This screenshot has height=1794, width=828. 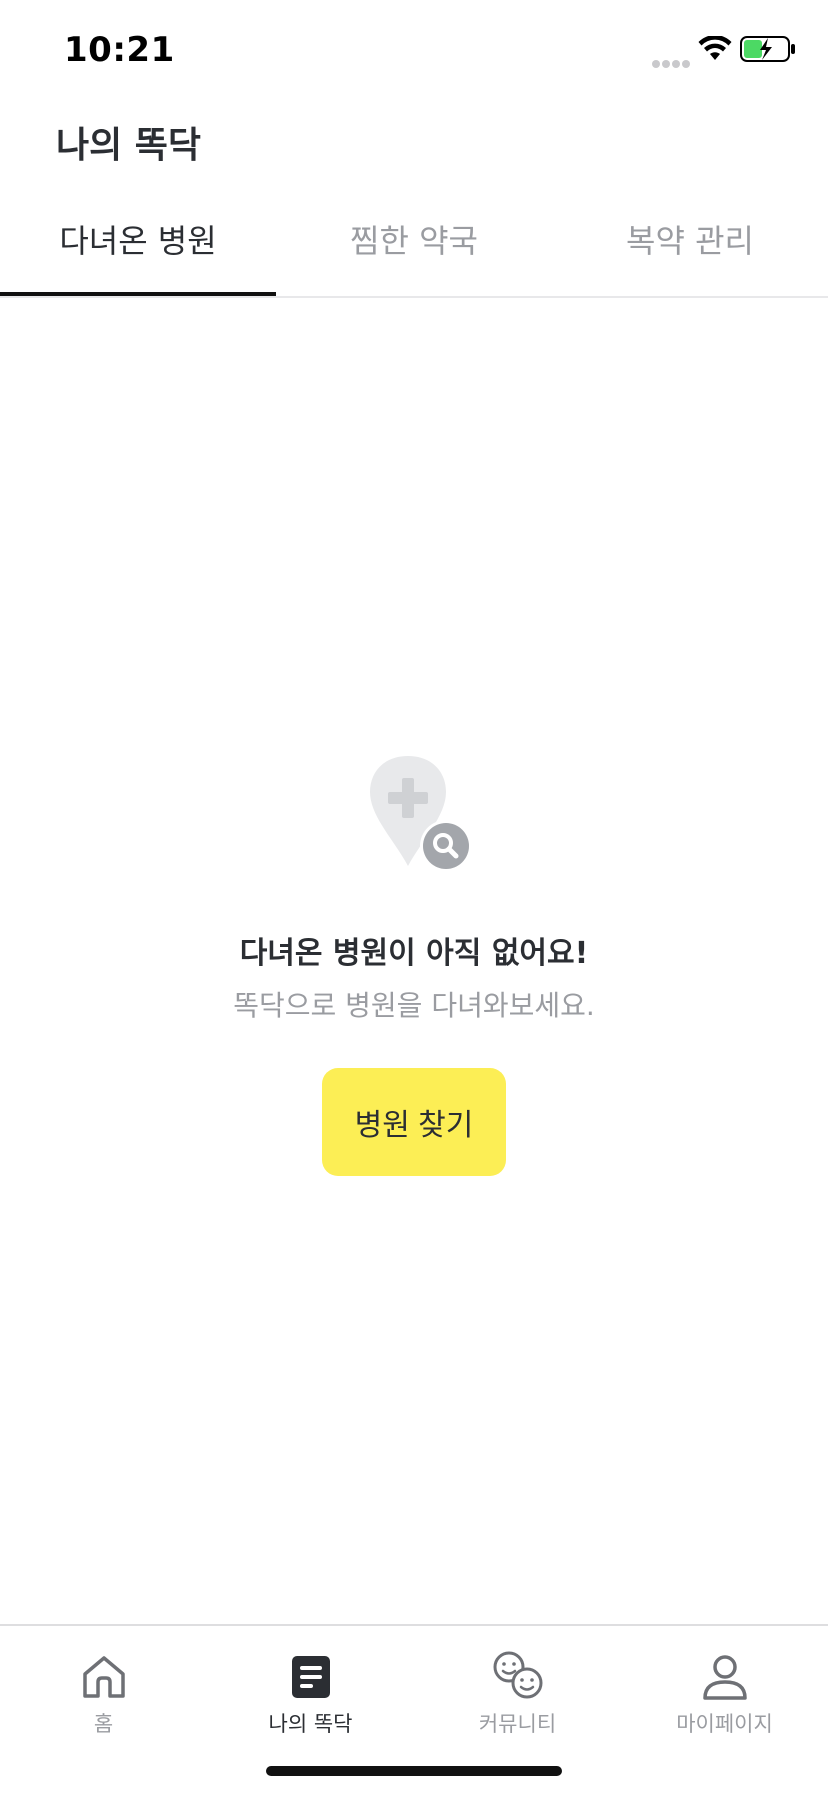 I want to click on tab-visited-hospitals: 다녀온 병원, so click(x=138, y=239).